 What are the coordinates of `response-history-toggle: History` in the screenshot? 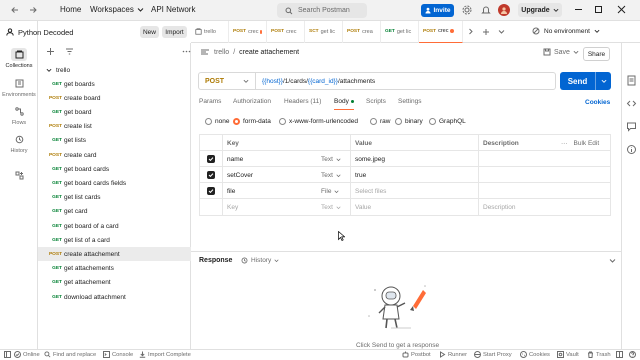 It's located at (260, 260).